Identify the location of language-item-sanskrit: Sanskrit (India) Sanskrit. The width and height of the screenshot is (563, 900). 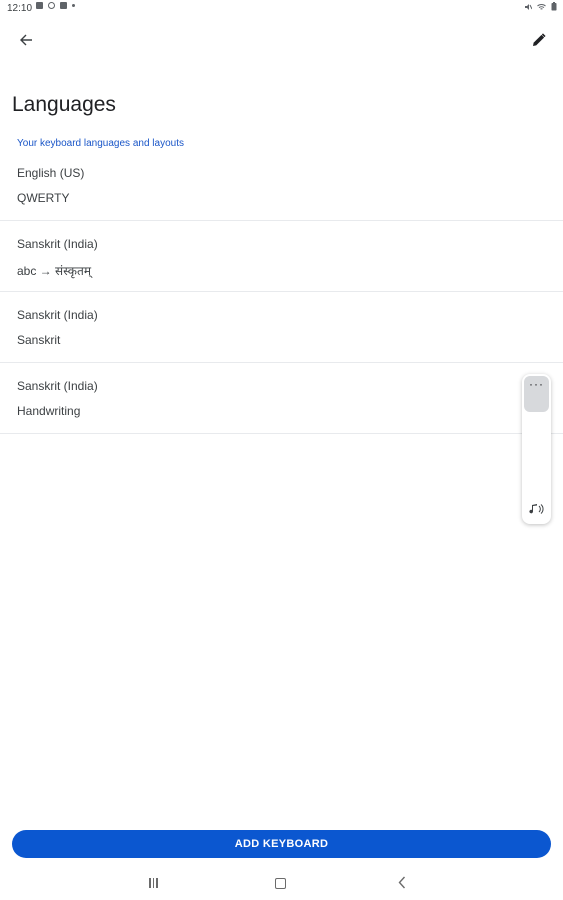
(281, 327).